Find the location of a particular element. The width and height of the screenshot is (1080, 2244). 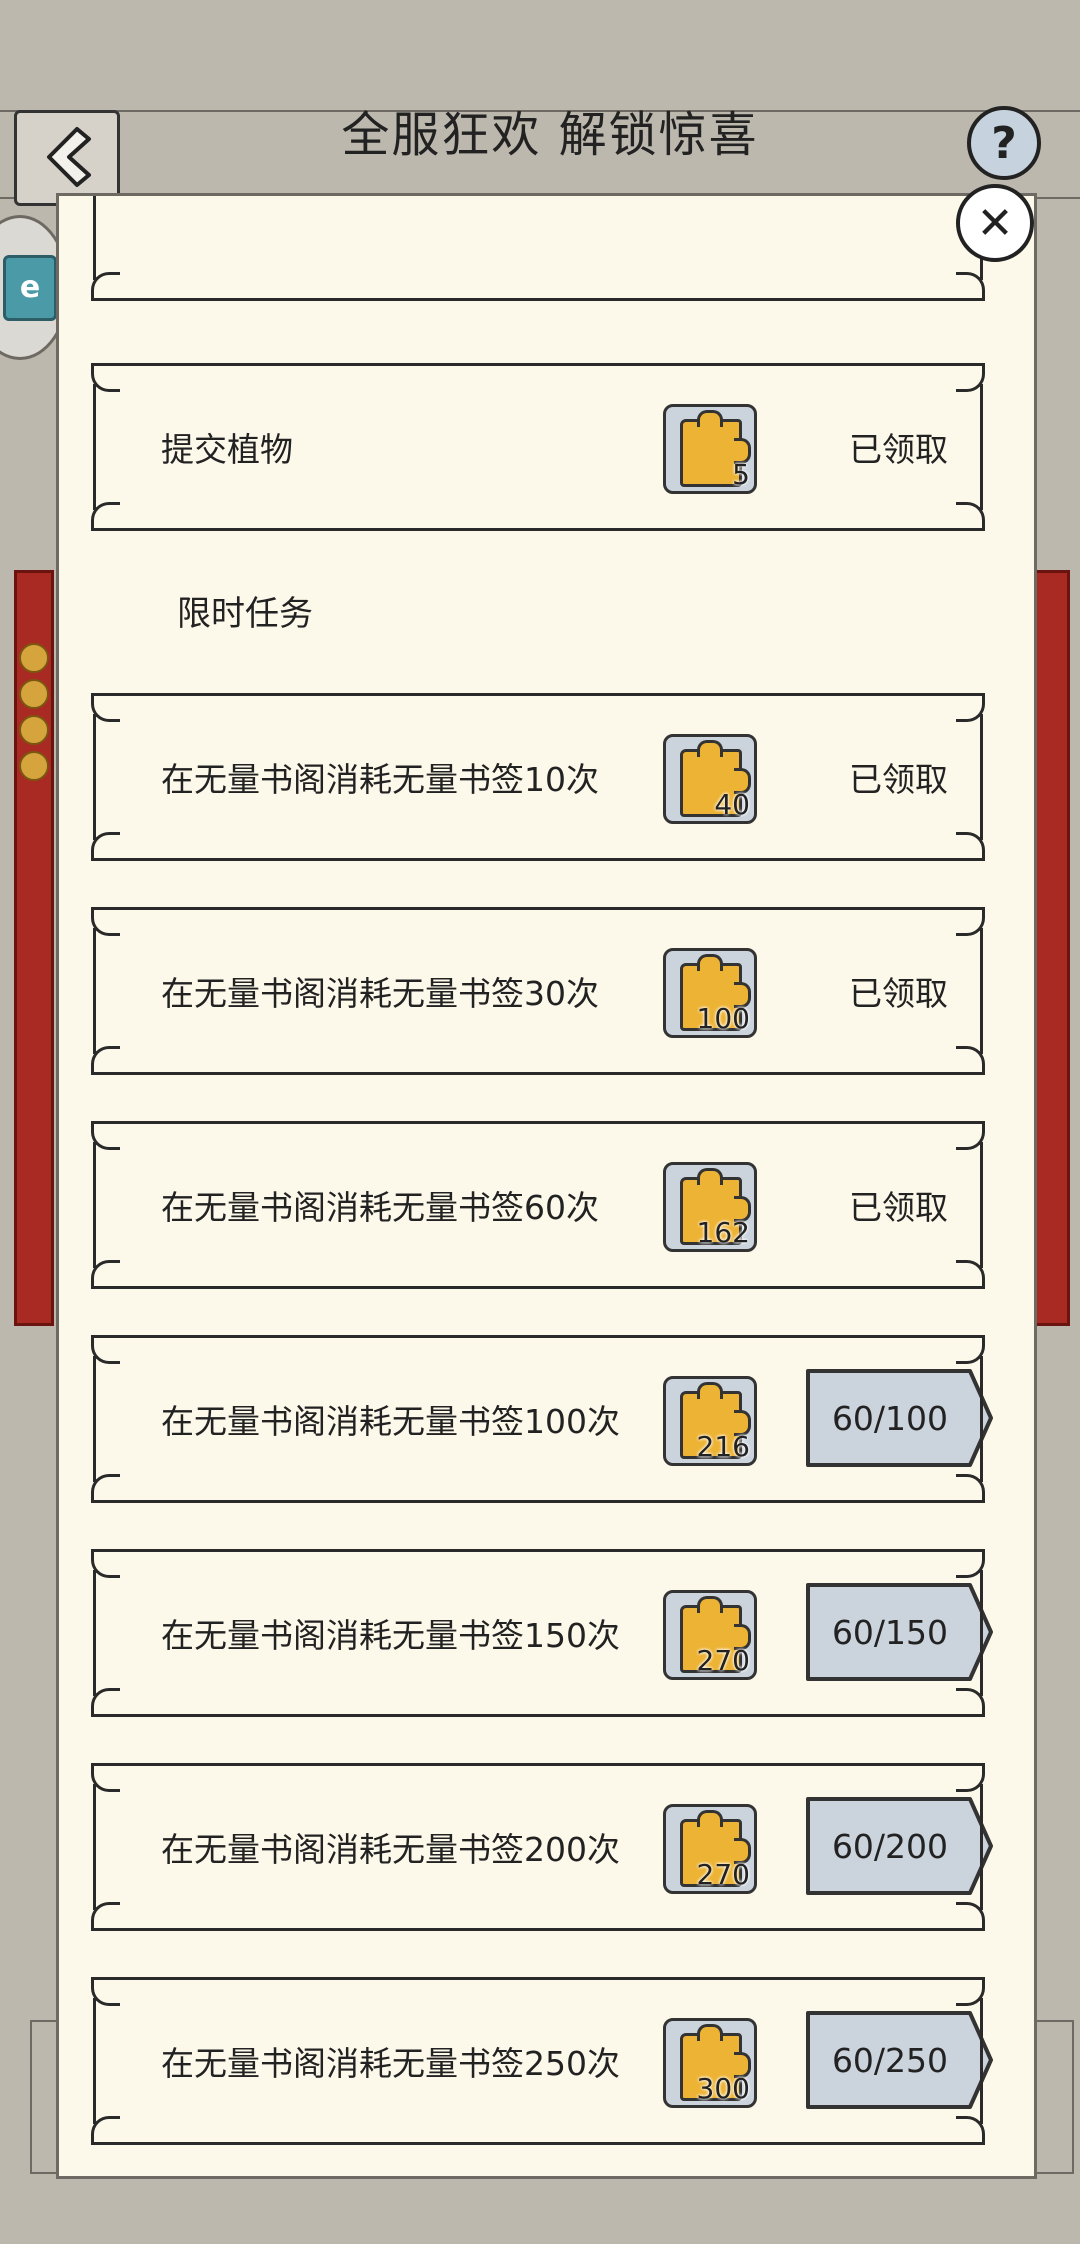

page-title: 全服狂欢 解锁惊喜 is located at coordinates (550, 135).